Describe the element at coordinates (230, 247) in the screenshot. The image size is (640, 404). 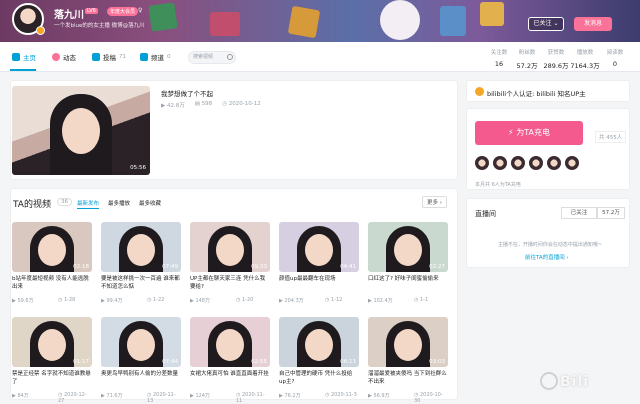
I see `video-thumbnail: 09:33` at that location.